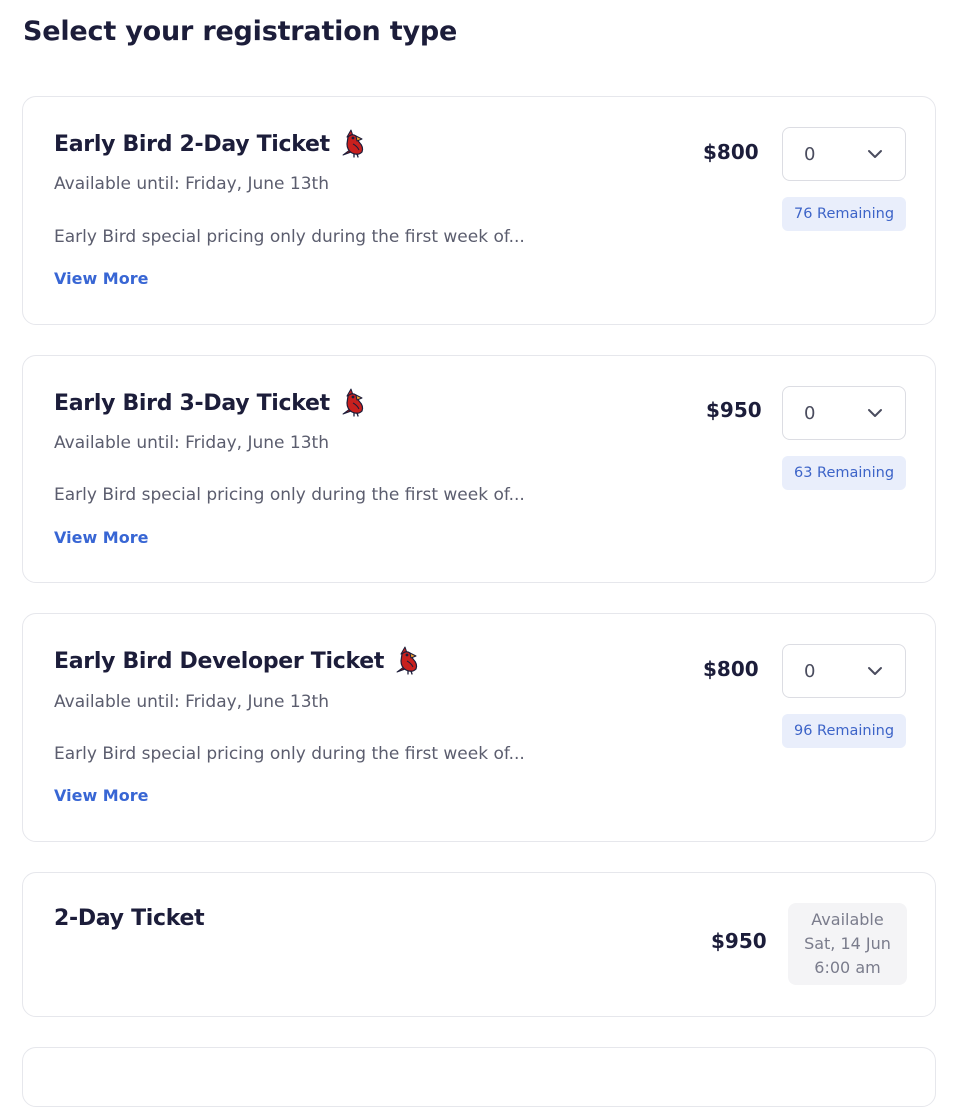  I want to click on remaining-badge: 76 Remaining, so click(844, 214).